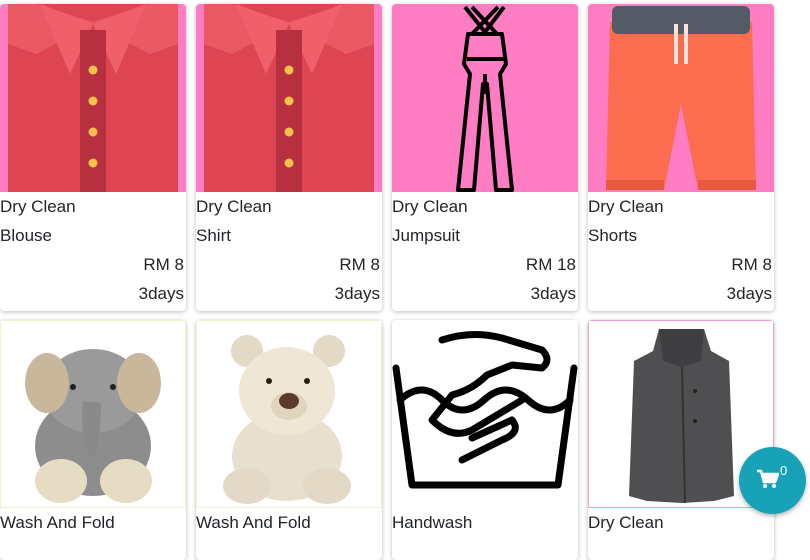 The width and height of the screenshot is (810, 560). What do you see at coordinates (681, 440) in the screenshot?
I see `product-card-coat: Dry Clean` at bounding box center [681, 440].